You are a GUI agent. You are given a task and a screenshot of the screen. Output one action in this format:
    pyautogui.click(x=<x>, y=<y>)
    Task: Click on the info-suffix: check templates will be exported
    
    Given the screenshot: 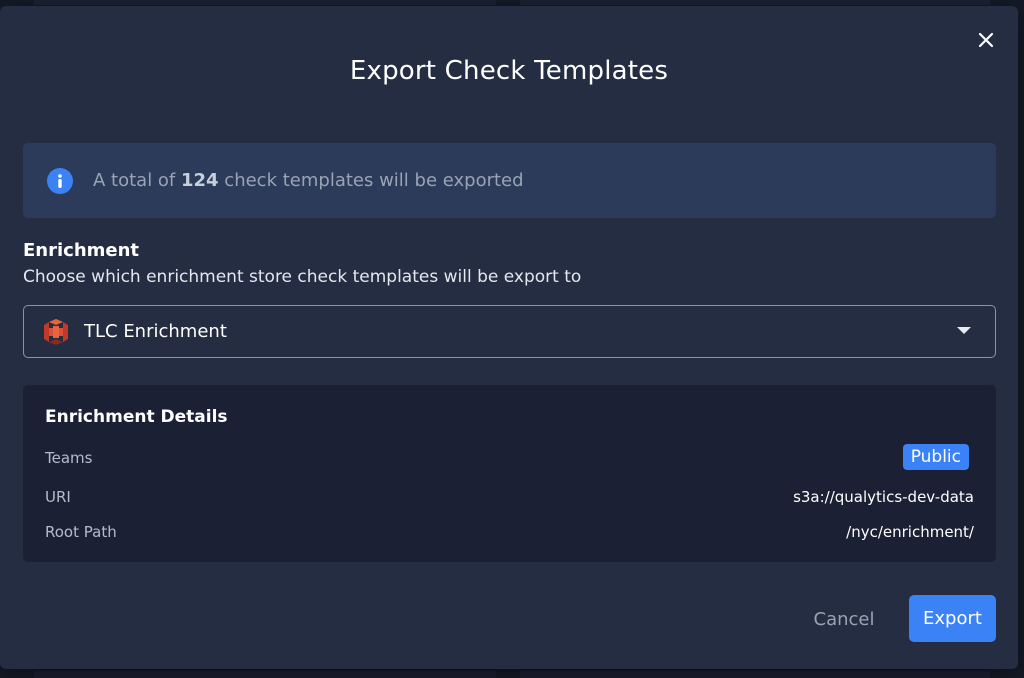 What is the action you would take?
    pyautogui.click(x=371, y=180)
    